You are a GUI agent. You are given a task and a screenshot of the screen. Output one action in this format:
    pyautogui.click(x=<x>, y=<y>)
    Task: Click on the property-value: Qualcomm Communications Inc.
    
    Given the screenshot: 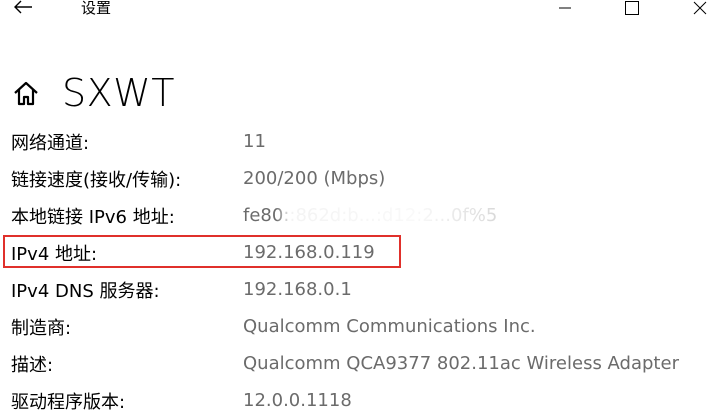 What is the action you would take?
    pyautogui.click(x=389, y=326)
    